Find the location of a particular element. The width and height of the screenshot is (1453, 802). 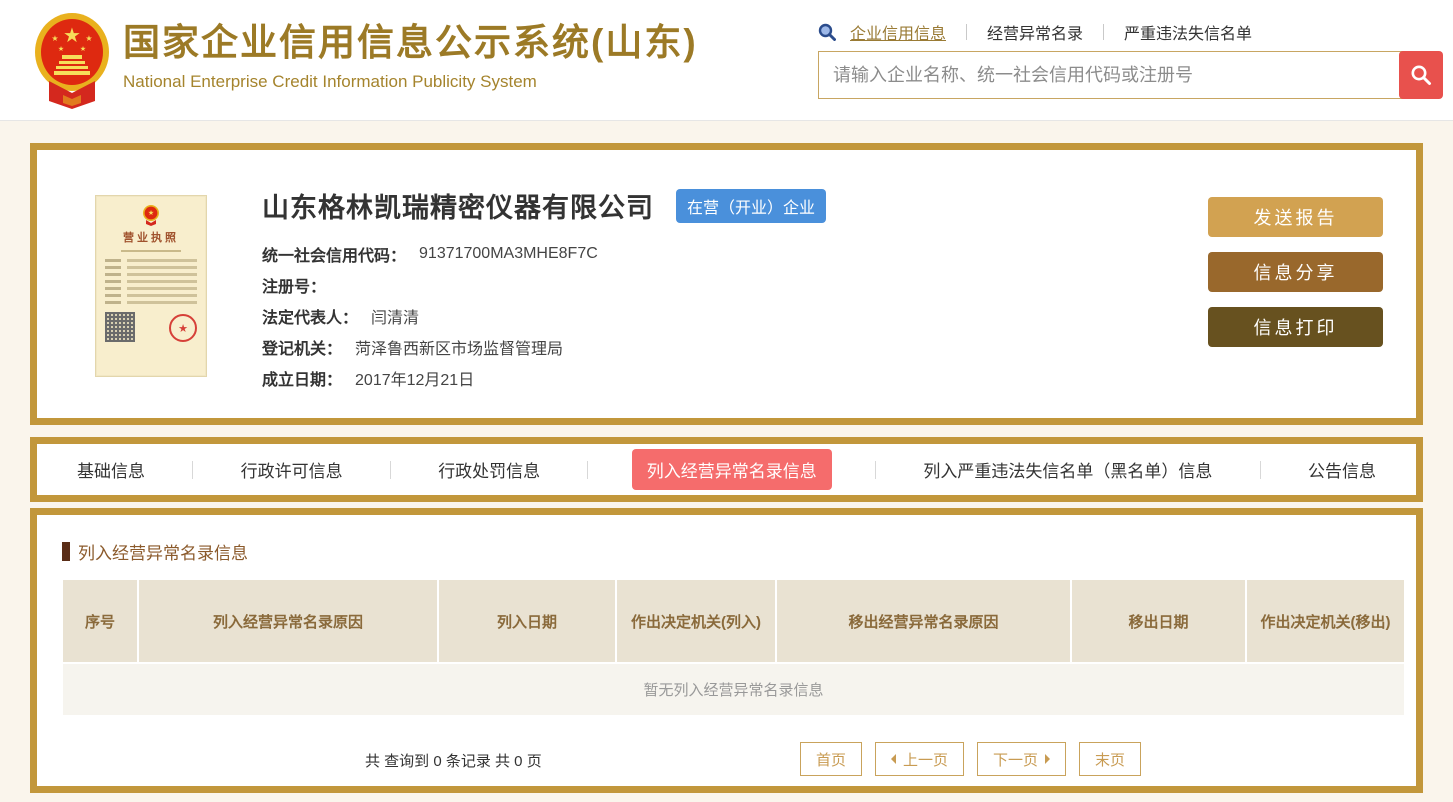

col-header-seq: 序号 is located at coordinates (101, 621).